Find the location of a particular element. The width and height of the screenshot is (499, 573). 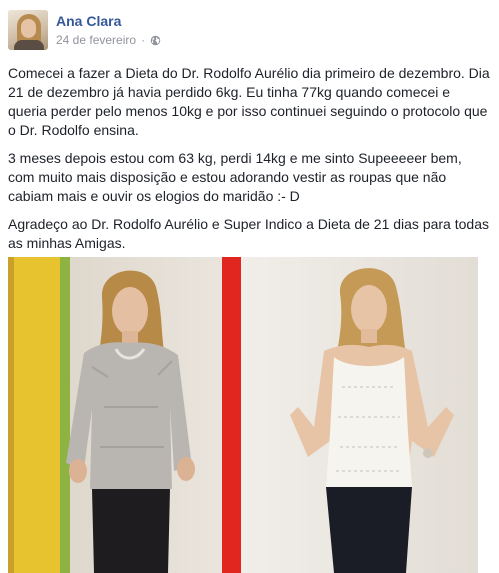

post-header: Ana Clara 24 de fevereiro · is located at coordinates (84, 32).